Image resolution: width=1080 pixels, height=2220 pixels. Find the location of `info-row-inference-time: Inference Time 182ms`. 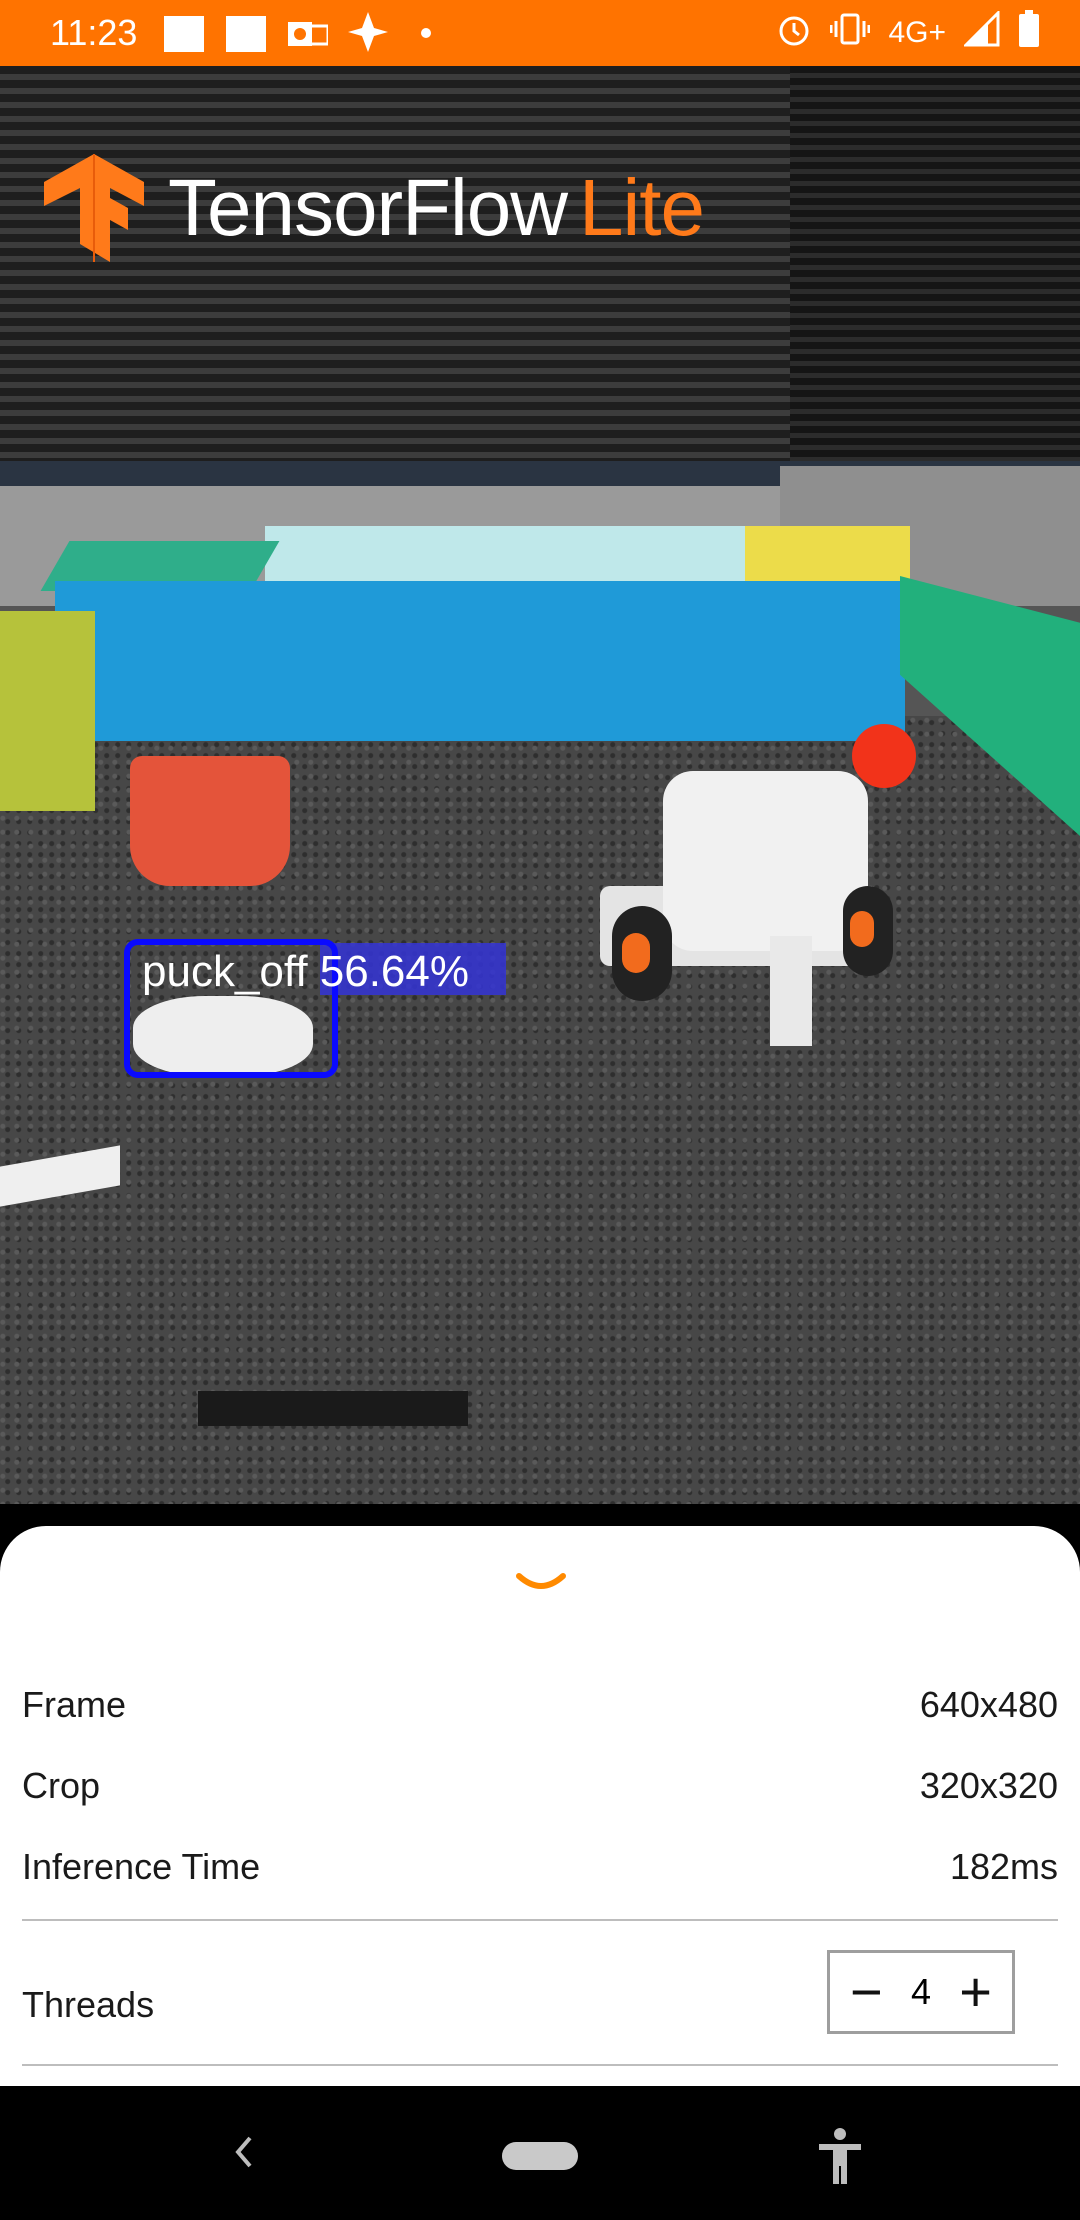

info-row-inference-time: Inference Time 182ms is located at coordinates (540, 1867).